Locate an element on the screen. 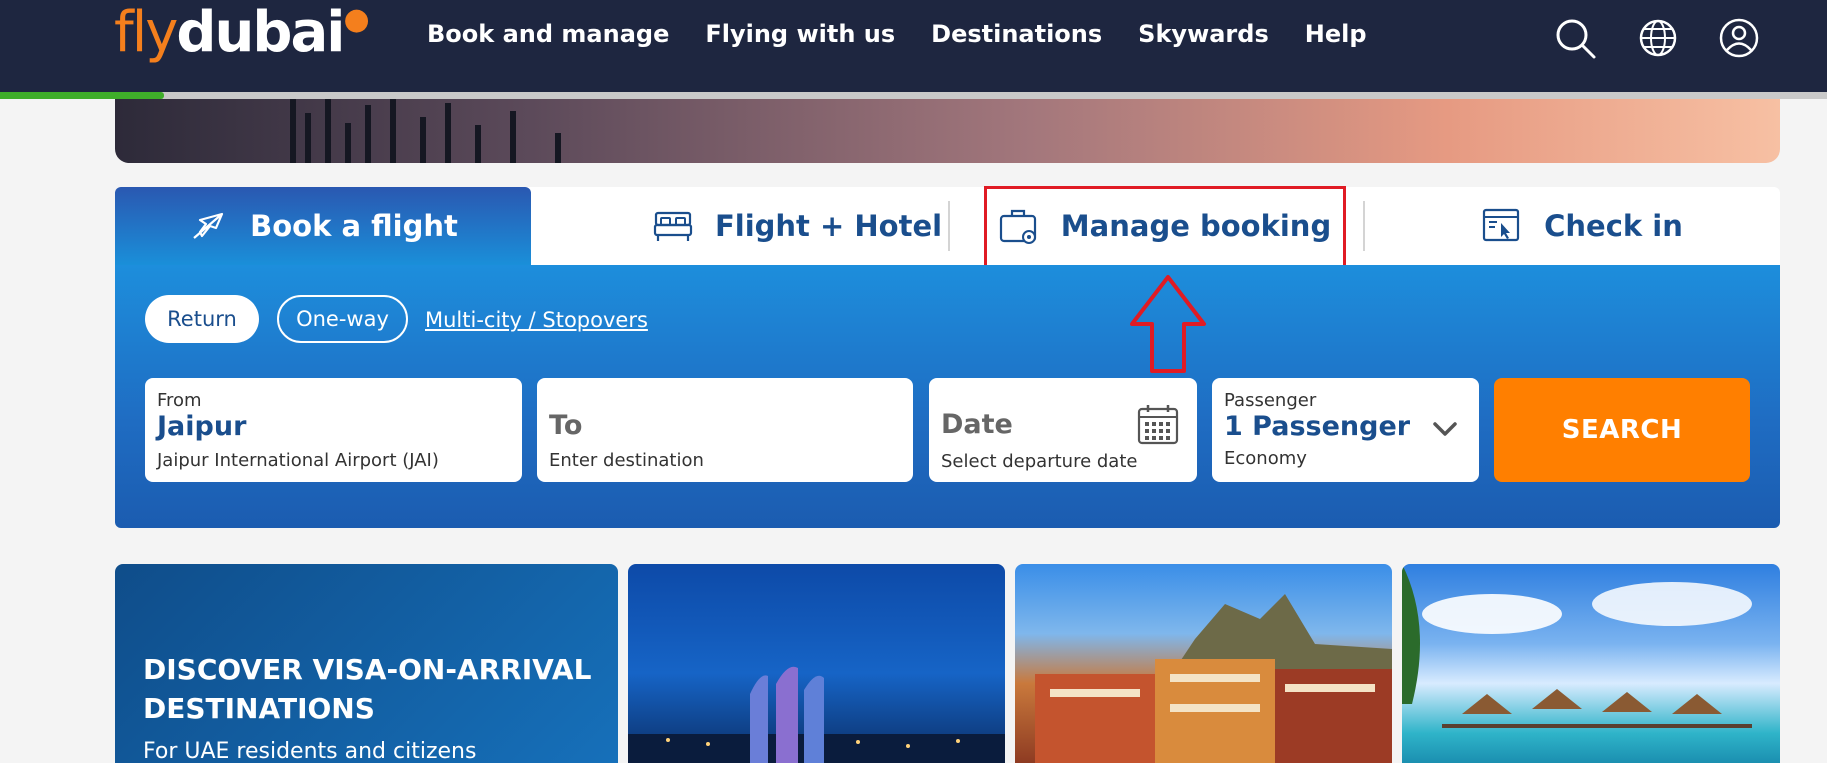 This screenshot has width=1827, height=763. tab-check-in: Check in is located at coordinates (1582, 226).